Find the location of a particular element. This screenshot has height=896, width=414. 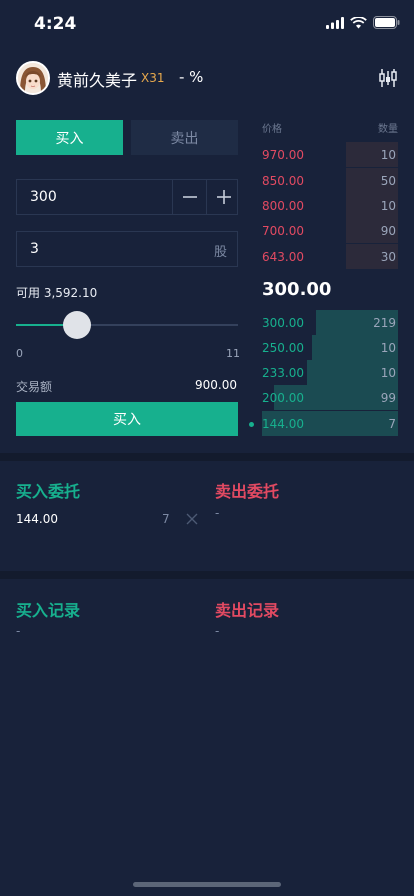

sell-orders-title: 卖出委托 is located at coordinates (247, 491).